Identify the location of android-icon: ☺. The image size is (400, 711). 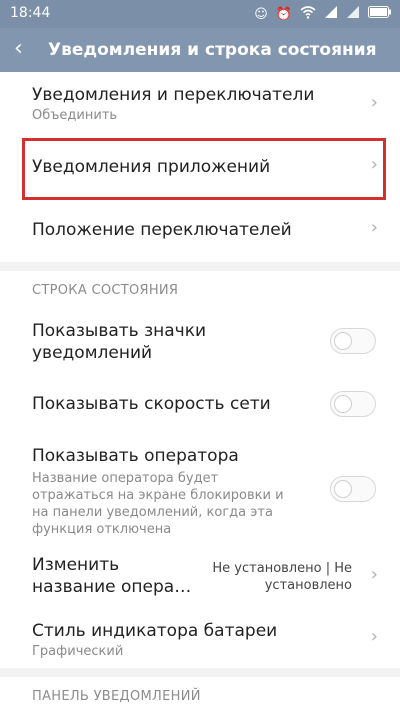
(261, 14).